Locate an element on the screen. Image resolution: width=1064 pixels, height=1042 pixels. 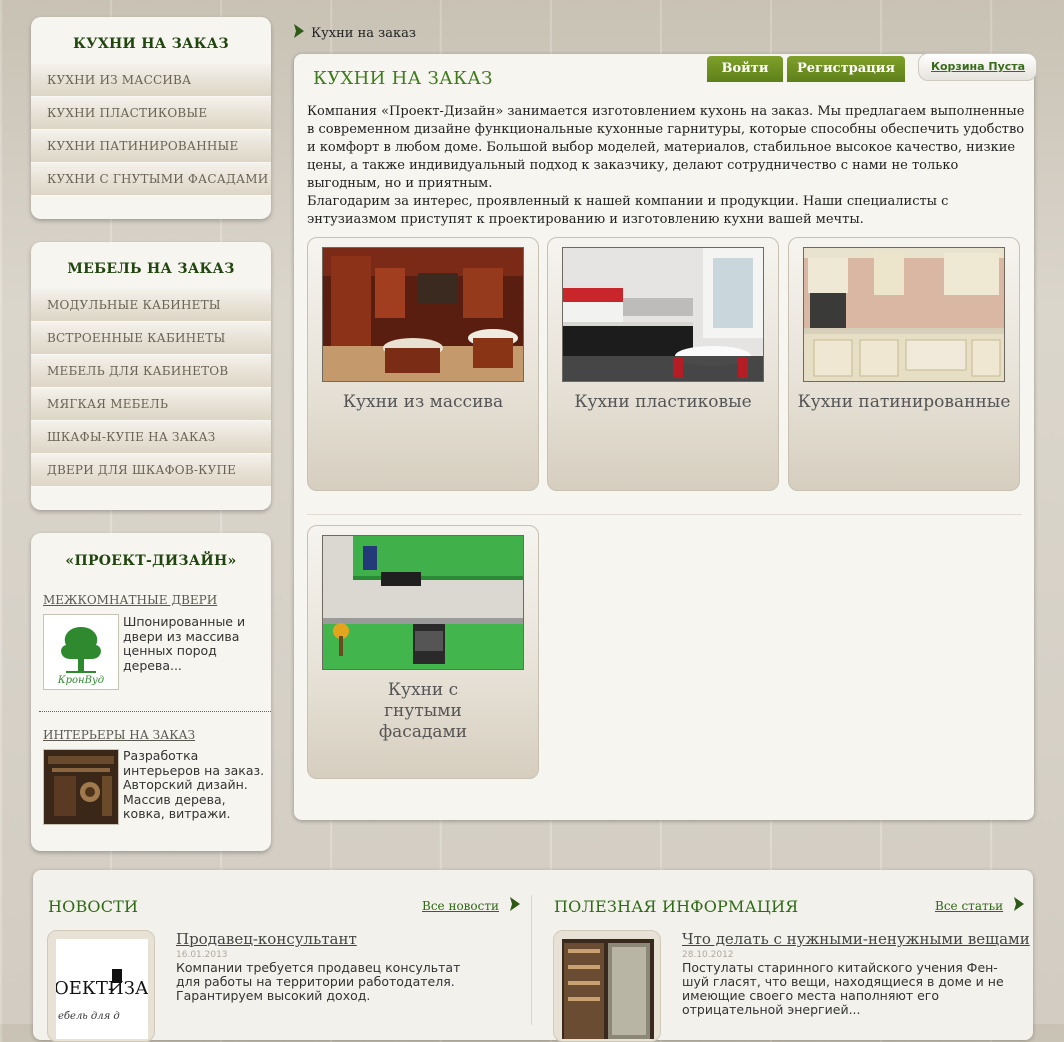
login-button: Войти is located at coordinates (745, 69).